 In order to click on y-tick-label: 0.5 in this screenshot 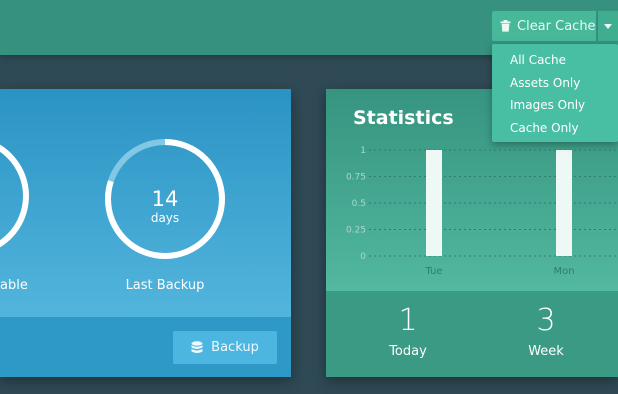, I will do `click(359, 204)`.